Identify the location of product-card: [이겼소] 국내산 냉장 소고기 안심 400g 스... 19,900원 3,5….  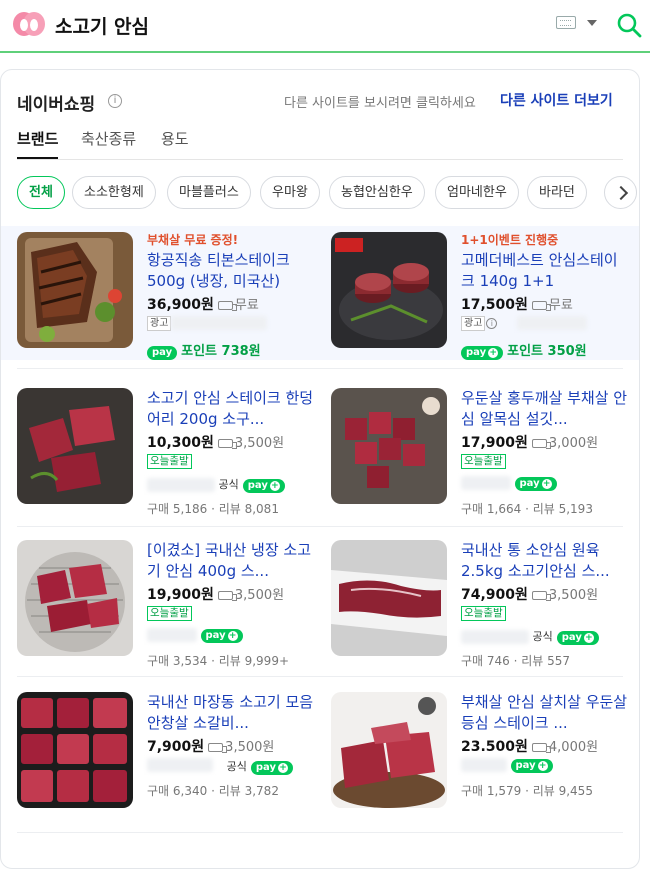
(172, 612).